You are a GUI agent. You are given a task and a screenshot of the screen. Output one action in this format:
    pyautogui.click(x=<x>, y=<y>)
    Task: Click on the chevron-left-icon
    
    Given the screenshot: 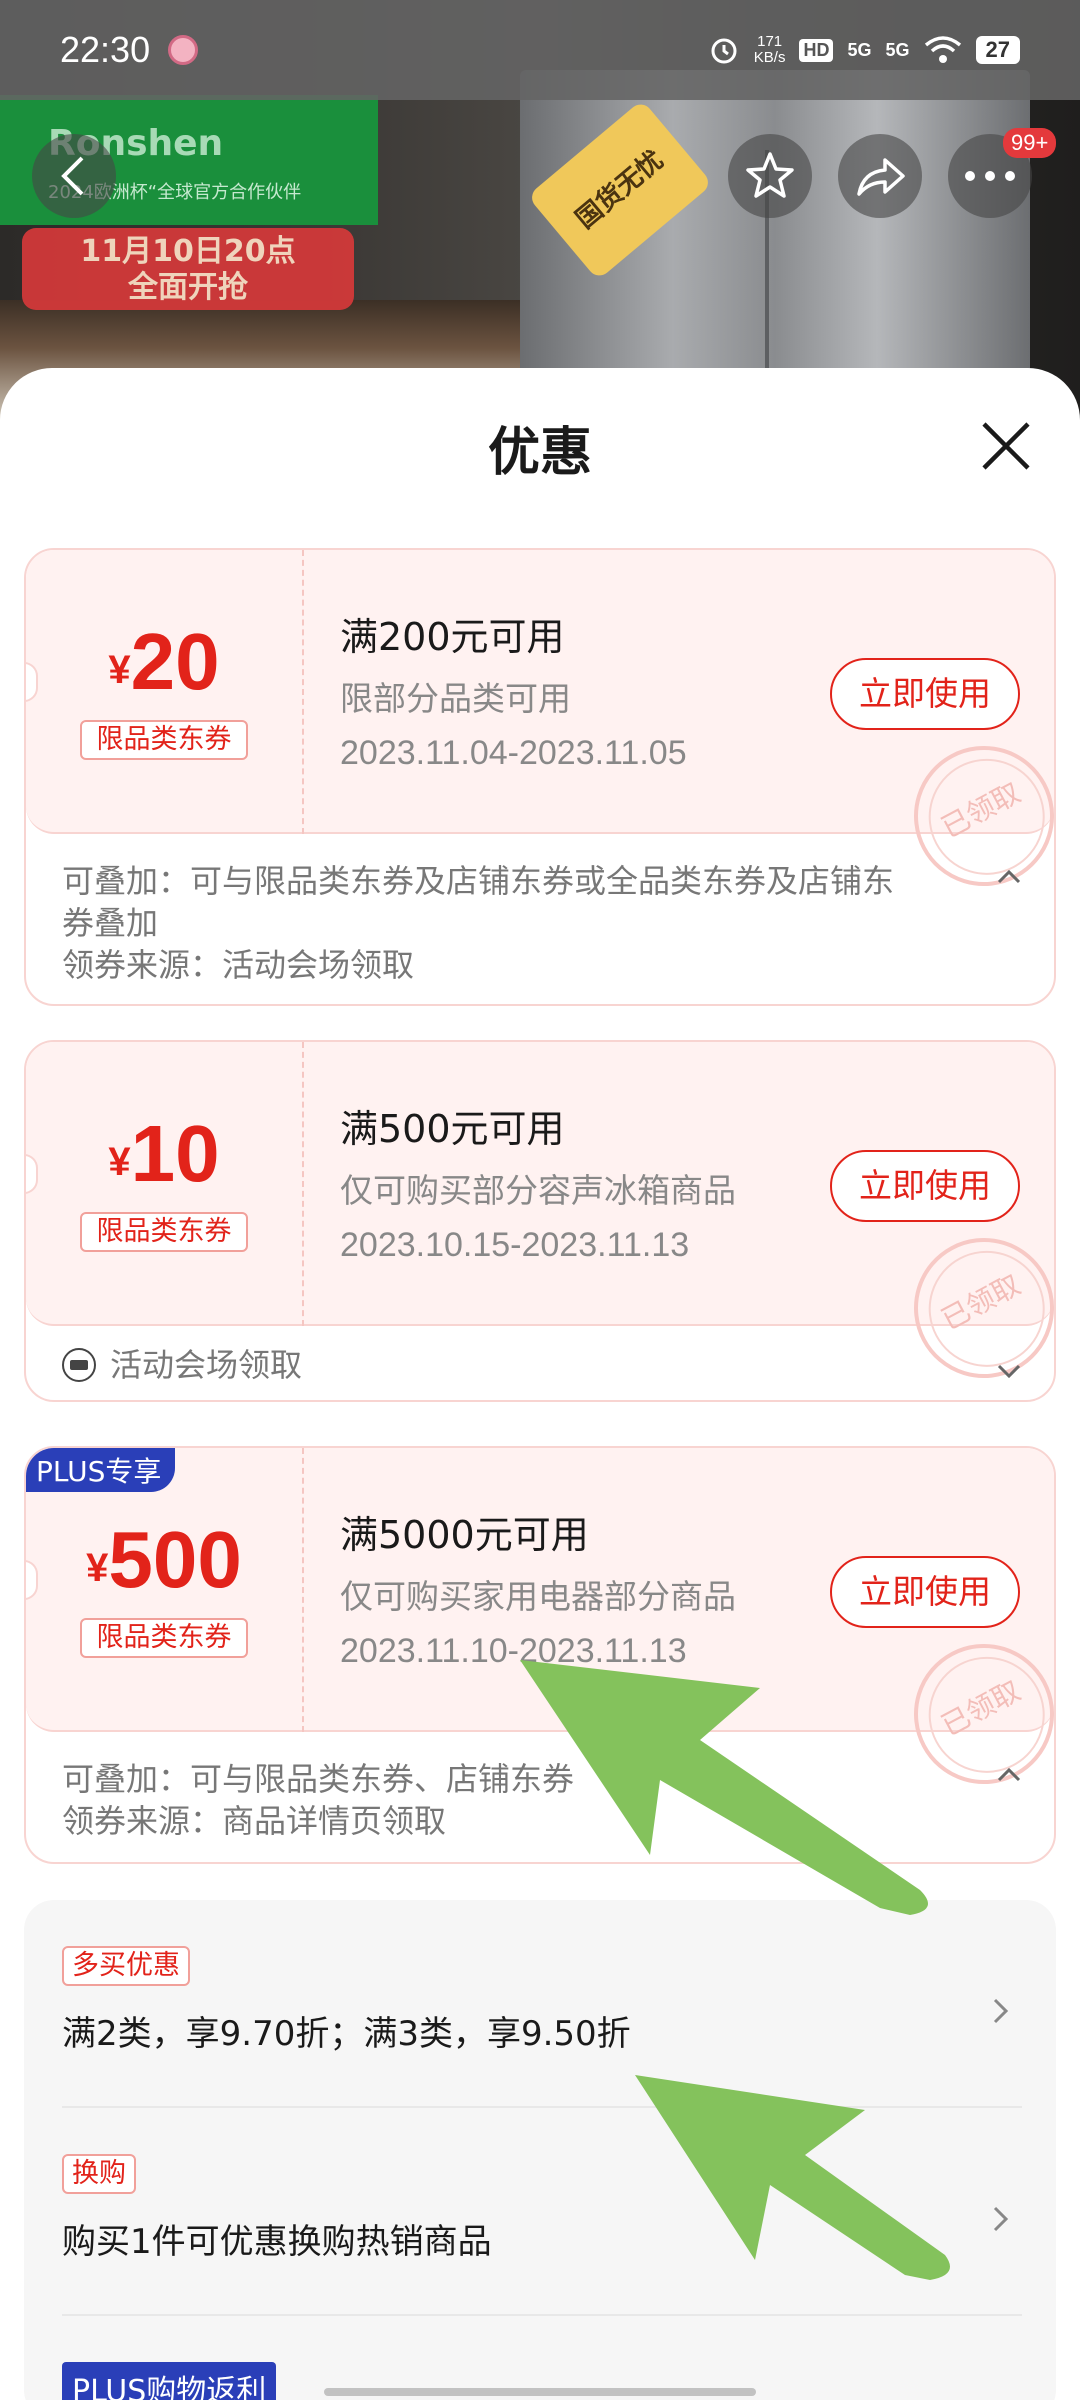 What is the action you would take?
    pyautogui.click(x=72, y=176)
    